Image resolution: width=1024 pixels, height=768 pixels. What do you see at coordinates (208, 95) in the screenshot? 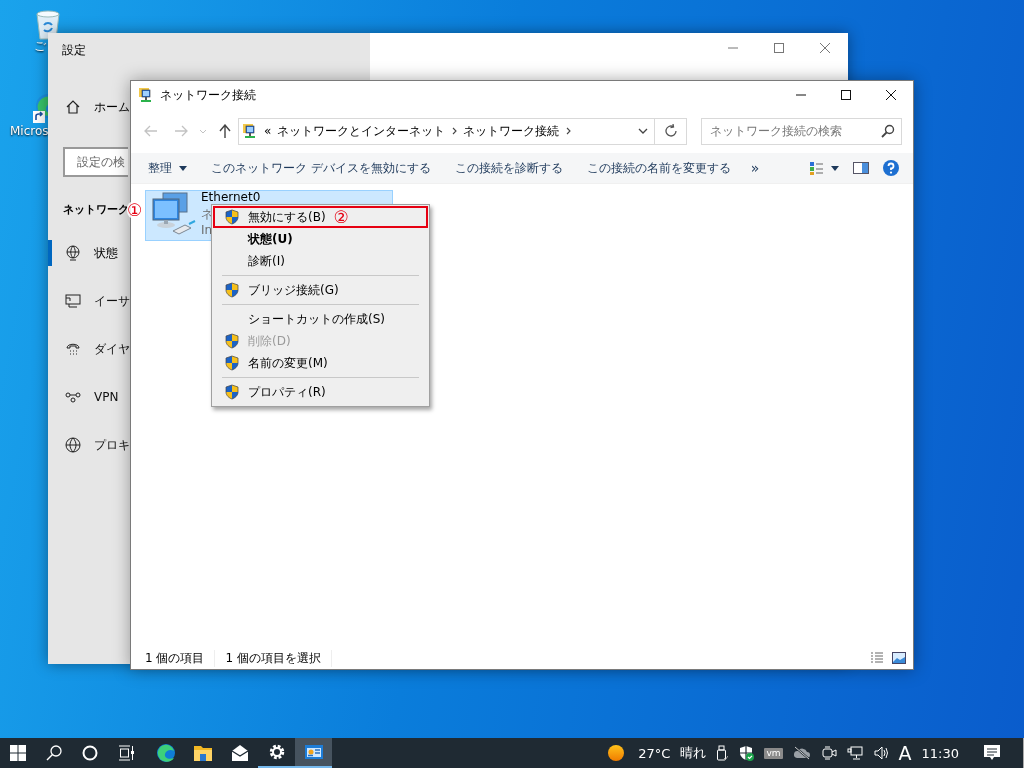
I see `window-title: ネットワーク接続` at bounding box center [208, 95].